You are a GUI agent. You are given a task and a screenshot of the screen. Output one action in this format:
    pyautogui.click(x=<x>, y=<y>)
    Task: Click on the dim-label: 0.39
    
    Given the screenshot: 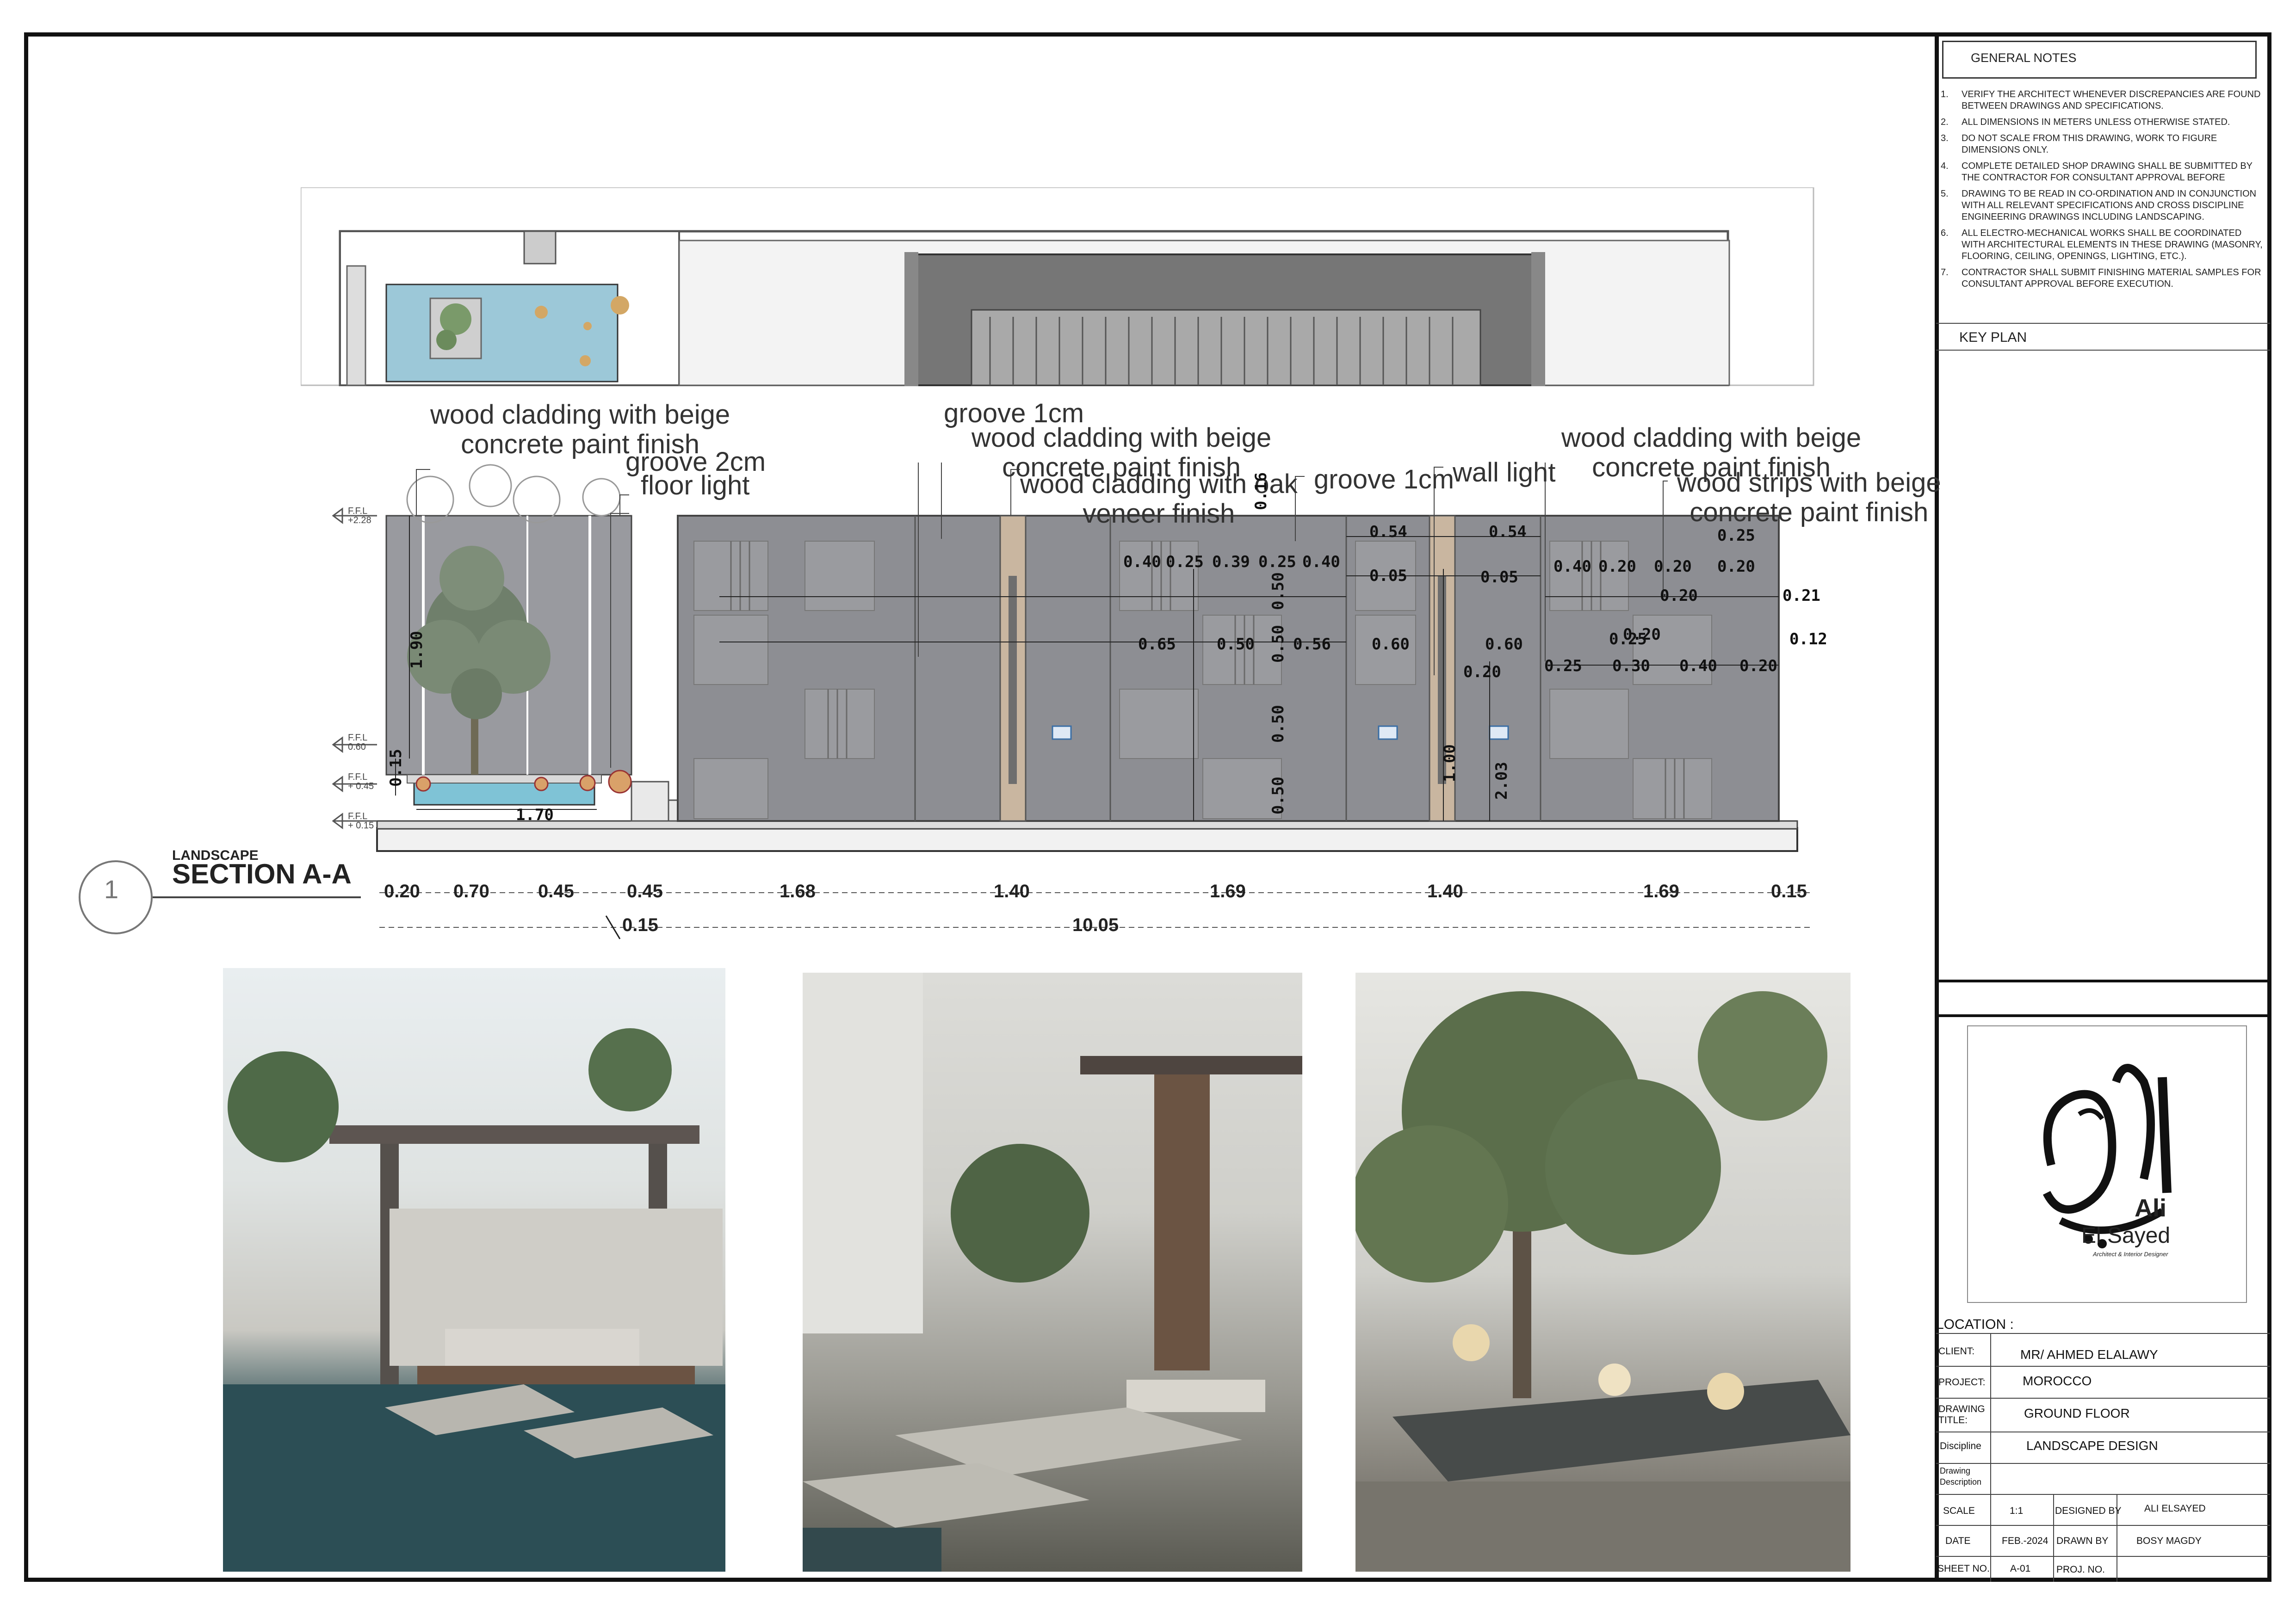 What is the action you would take?
    pyautogui.click(x=1231, y=562)
    